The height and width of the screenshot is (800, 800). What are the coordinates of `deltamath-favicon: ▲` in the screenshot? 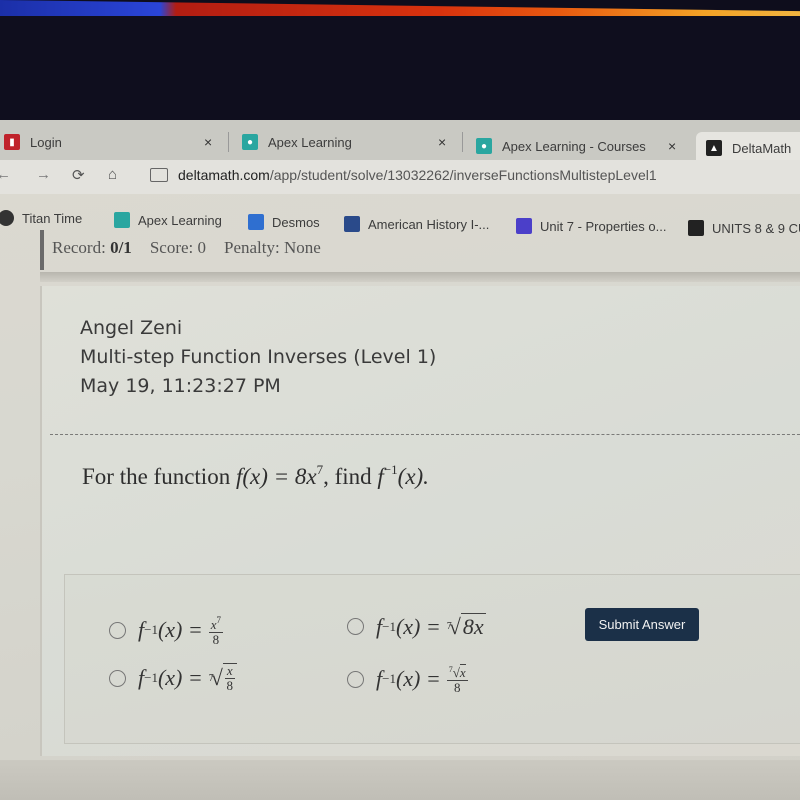 It's located at (714, 148).